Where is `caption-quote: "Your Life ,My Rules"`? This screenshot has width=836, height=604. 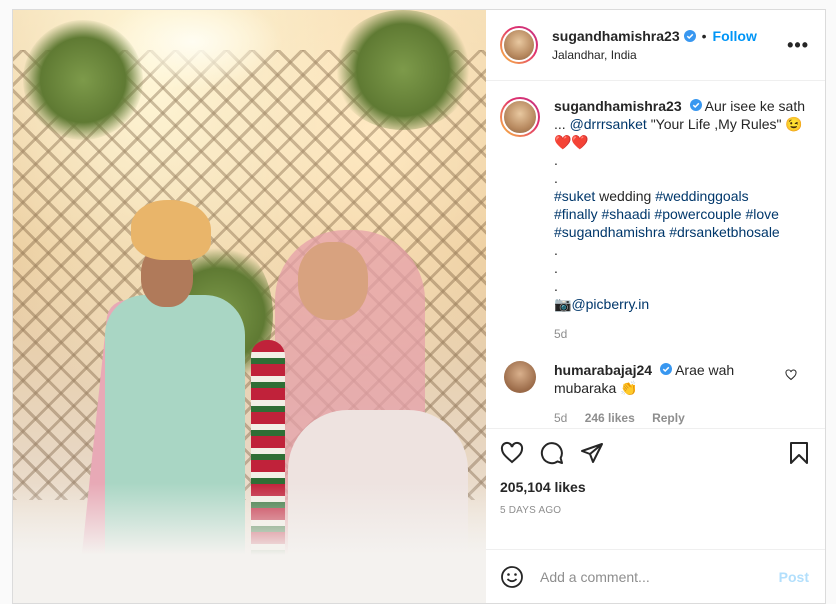
caption-quote: "Your Life ,My Rules" is located at coordinates (716, 124).